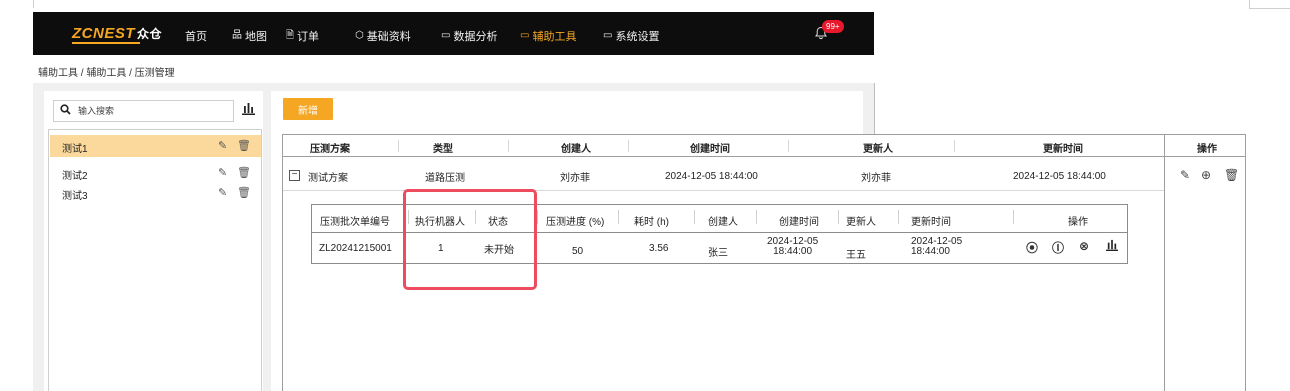 The image size is (1290, 391). I want to click on nav-item-label: 系统设置, so click(637, 37).